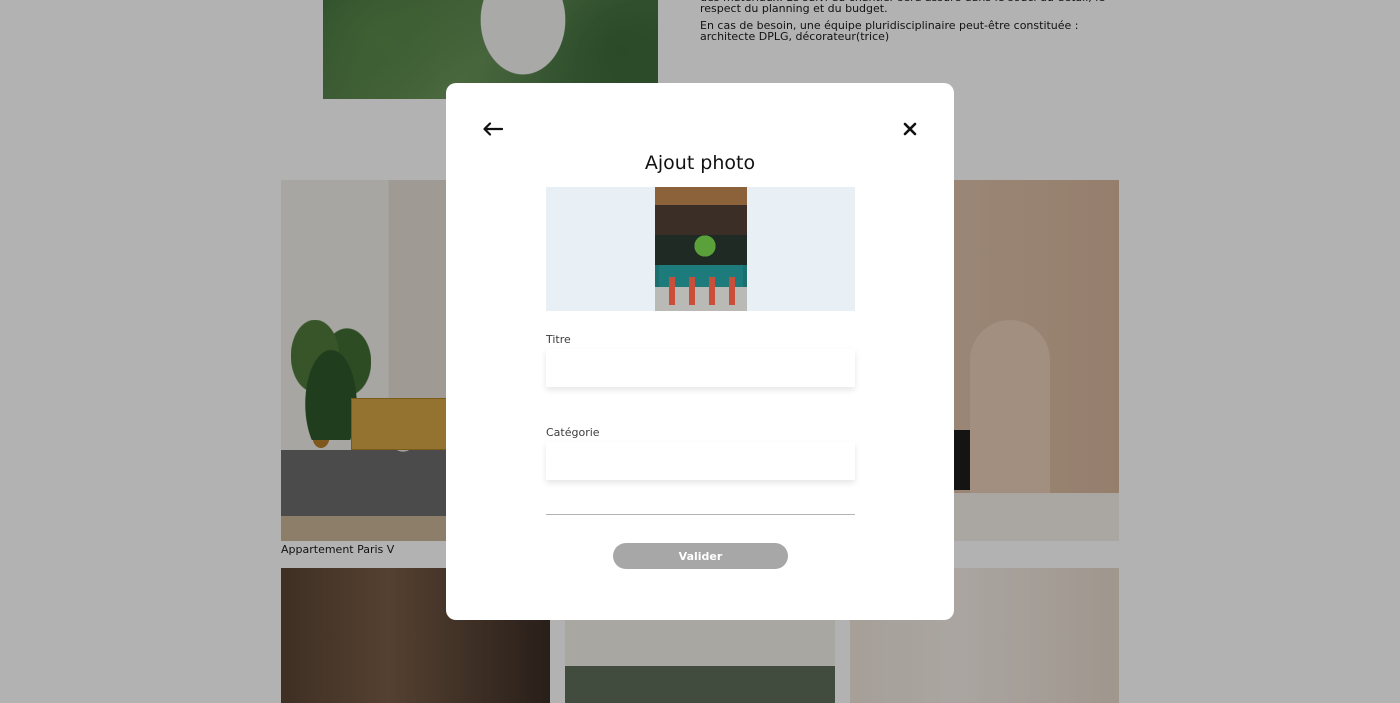 The width and height of the screenshot is (1400, 703). I want to click on preview-image, so click(700, 249).